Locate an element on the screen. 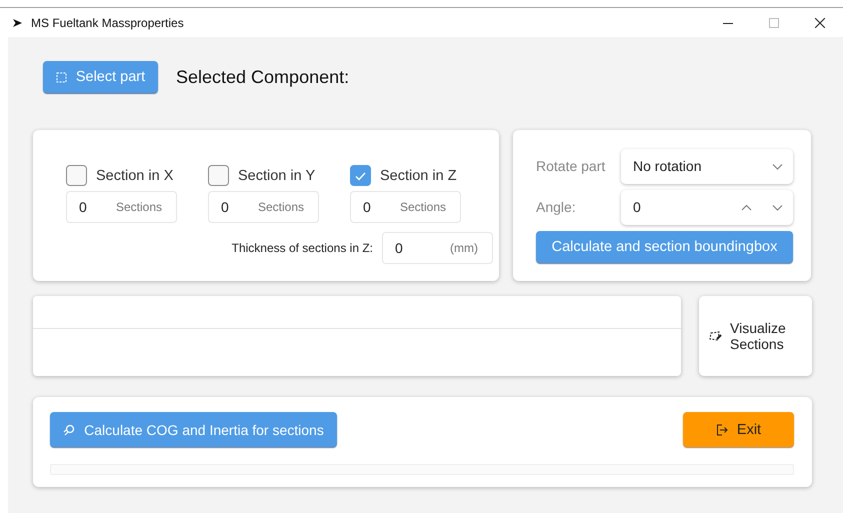  angle-spinbox: 0 is located at coordinates (707, 207).